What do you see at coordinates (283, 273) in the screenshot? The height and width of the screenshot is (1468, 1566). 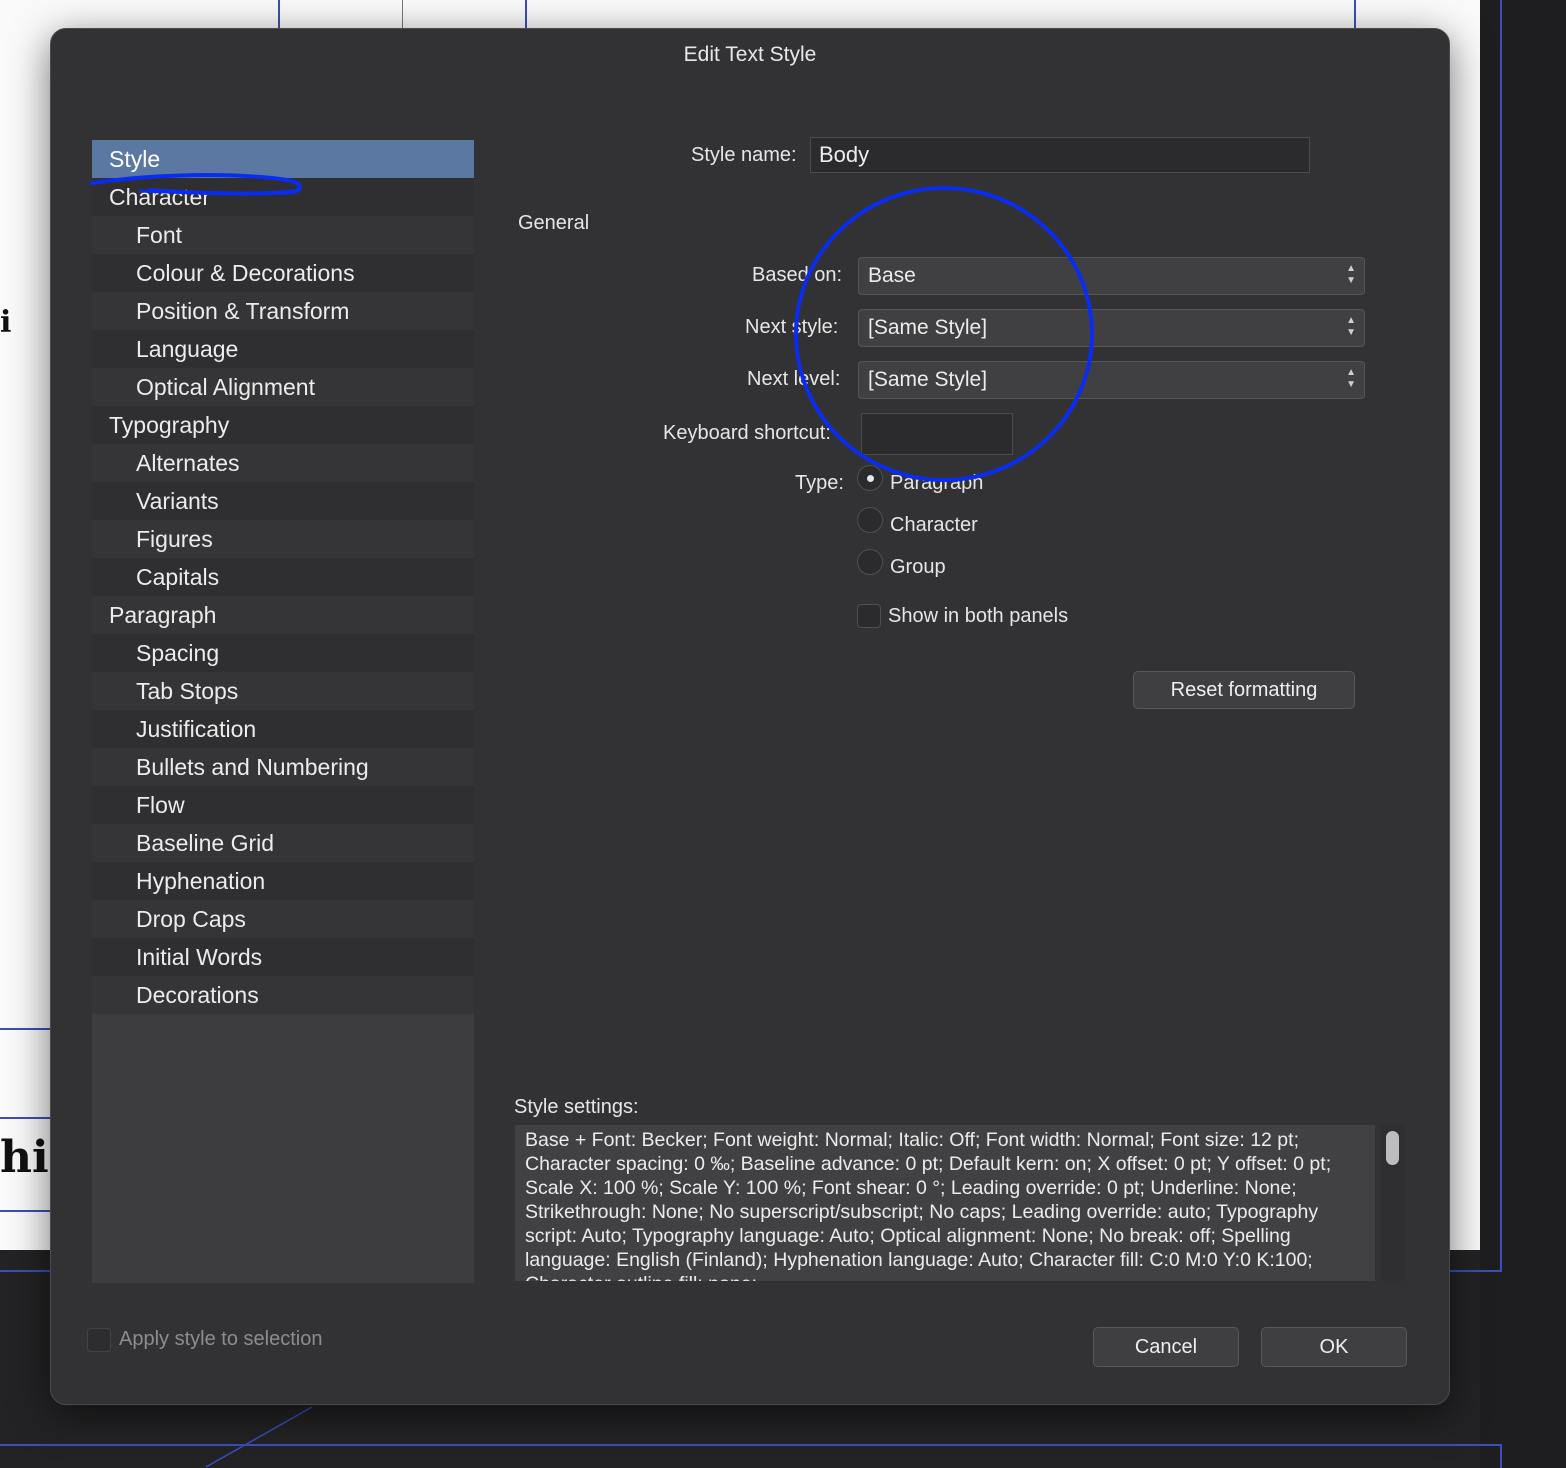 I see `sidebar-item-colour-decorations: Colour & Decorations` at bounding box center [283, 273].